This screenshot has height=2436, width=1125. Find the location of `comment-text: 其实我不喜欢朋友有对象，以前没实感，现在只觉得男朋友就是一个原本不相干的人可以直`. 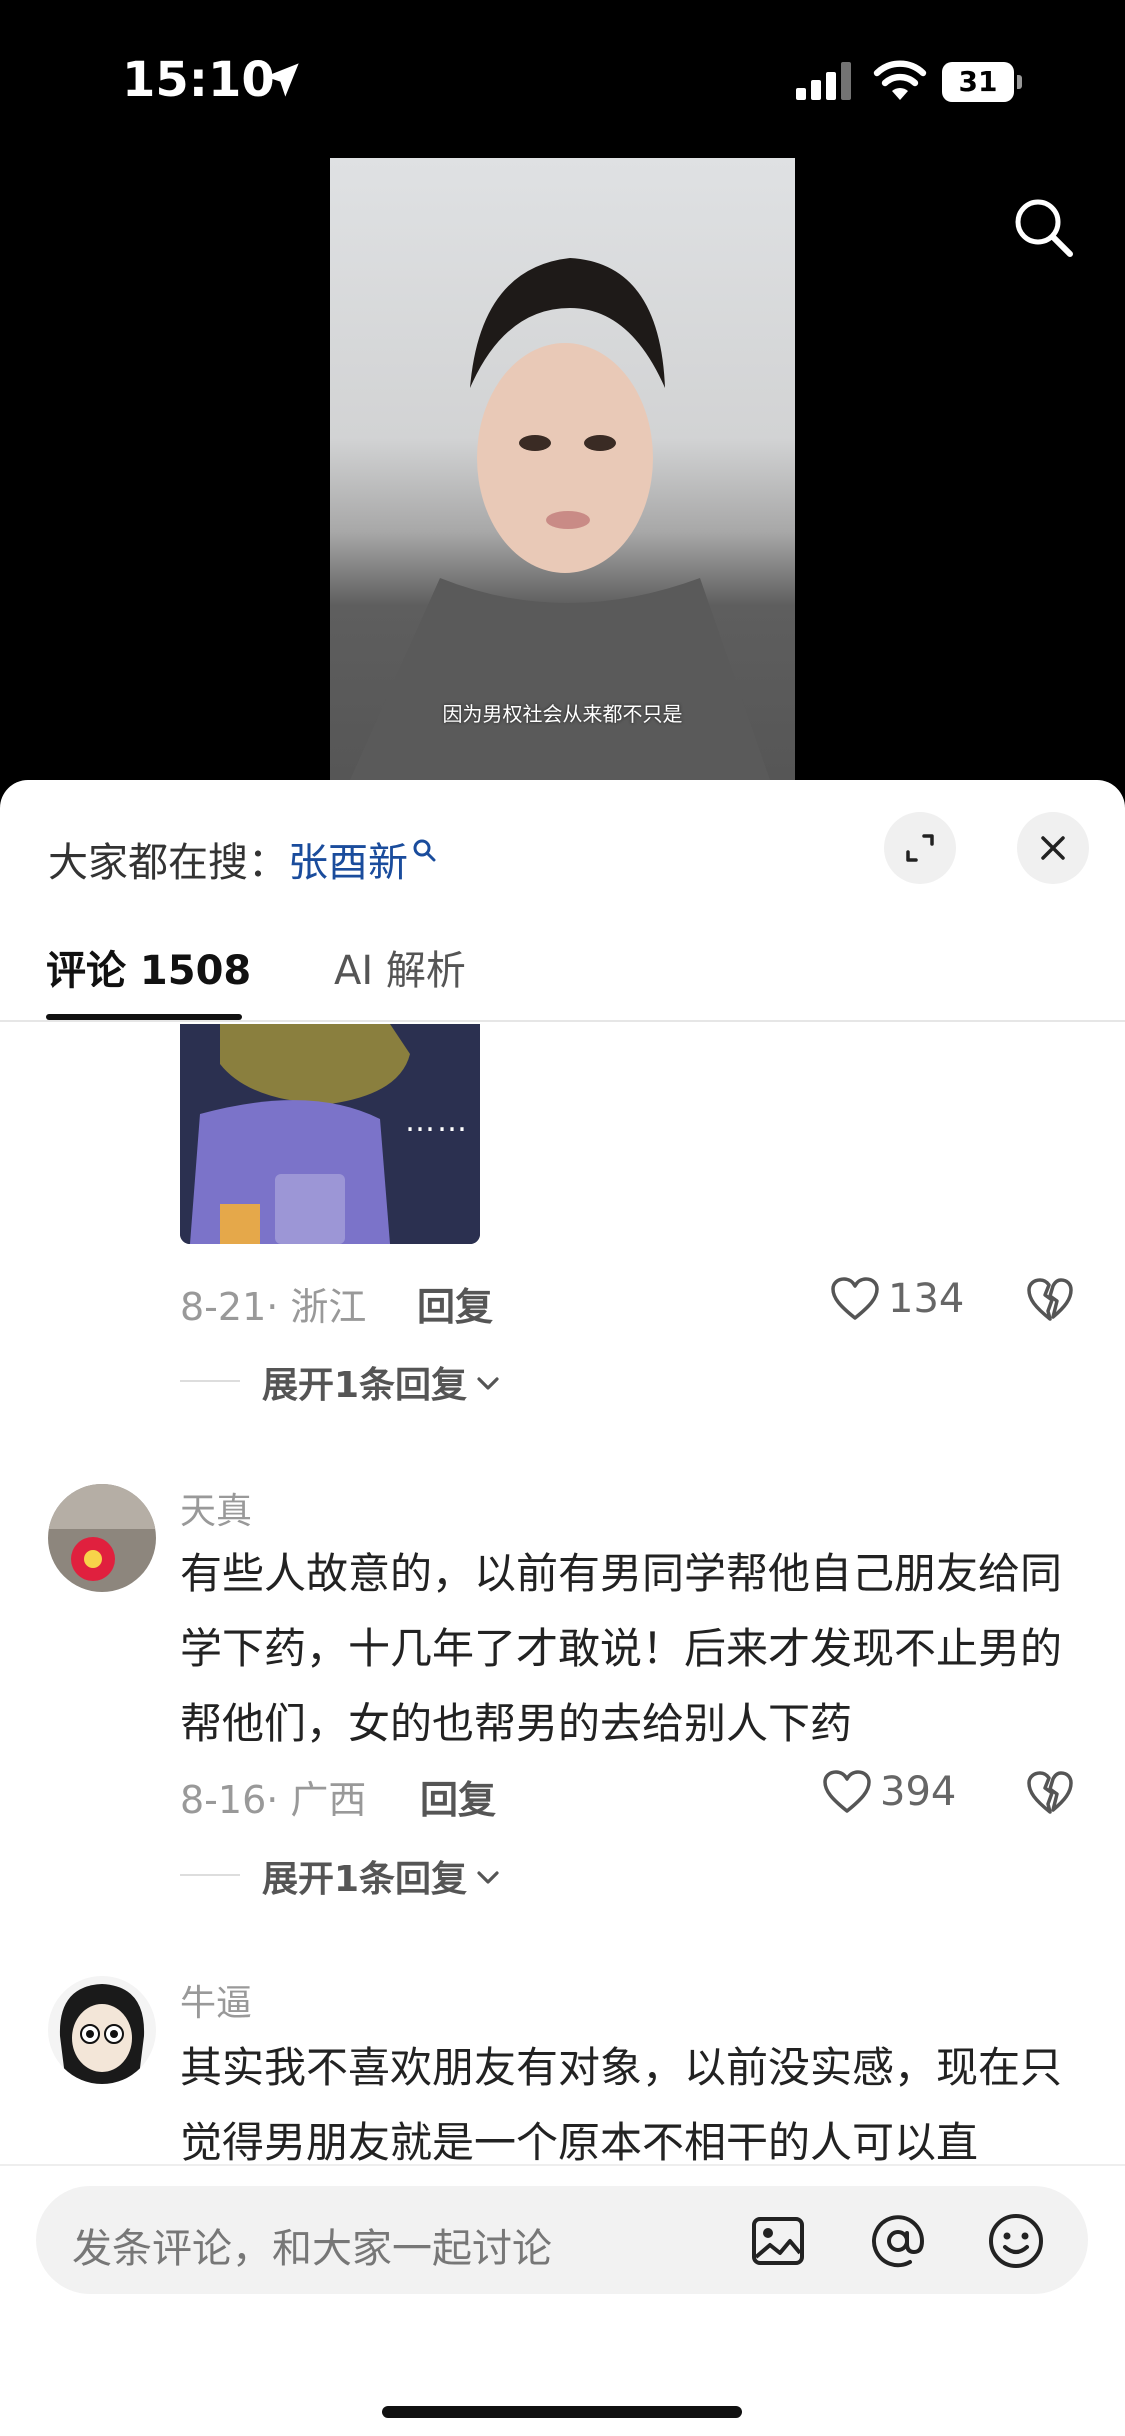

comment-text: 其实我不喜欢朋友有对象，以前没实感，现在只觉得男朋友就是一个原本不相干的人可以直 is located at coordinates (621, 2103).